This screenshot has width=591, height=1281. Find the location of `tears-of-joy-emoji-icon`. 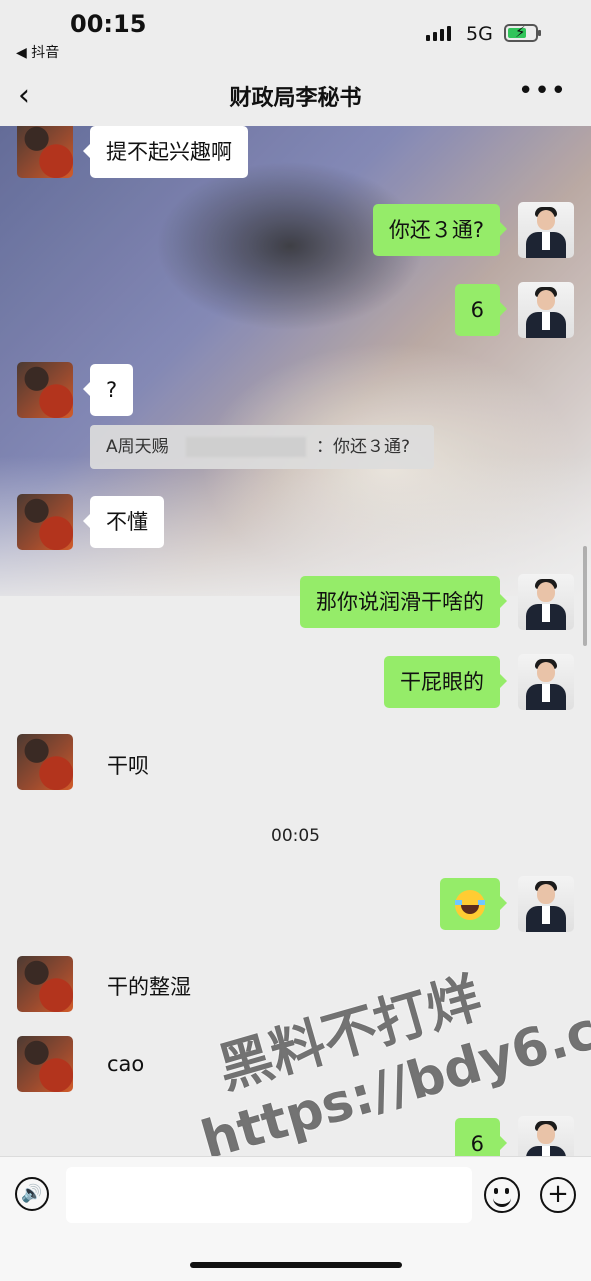

tears-of-joy-emoji-icon is located at coordinates (470, 905).